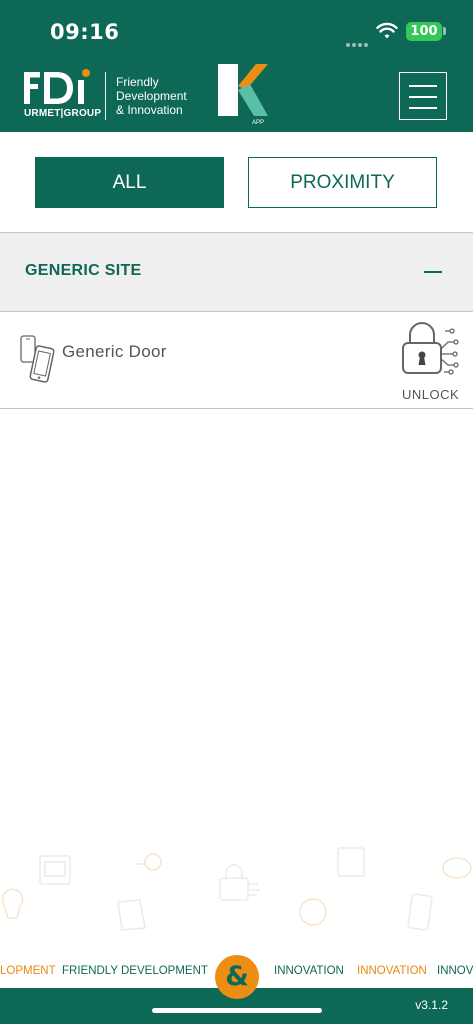 The image size is (473, 1024). What do you see at coordinates (236, 272) in the screenshot?
I see `site-section-header: GENERIC SITE` at bounding box center [236, 272].